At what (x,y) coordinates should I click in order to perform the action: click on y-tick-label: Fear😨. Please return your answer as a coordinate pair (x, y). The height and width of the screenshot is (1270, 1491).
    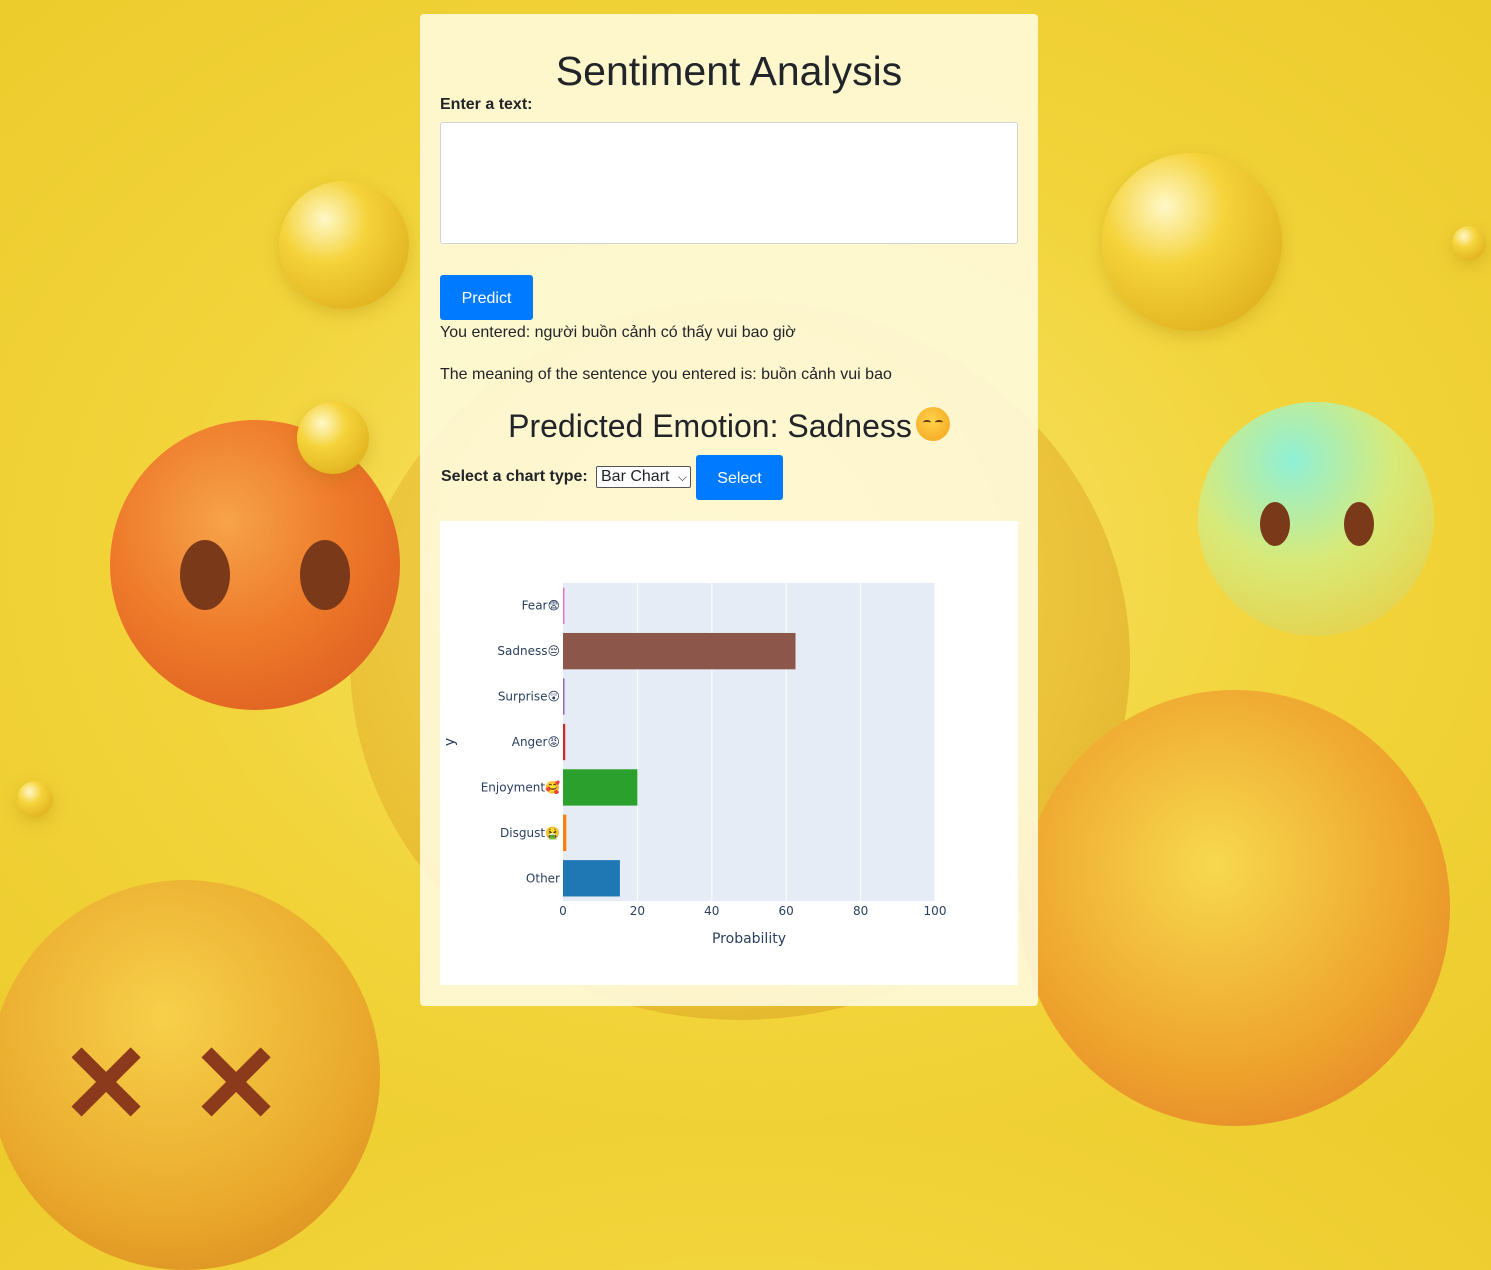
    Looking at the image, I should click on (541, 606).